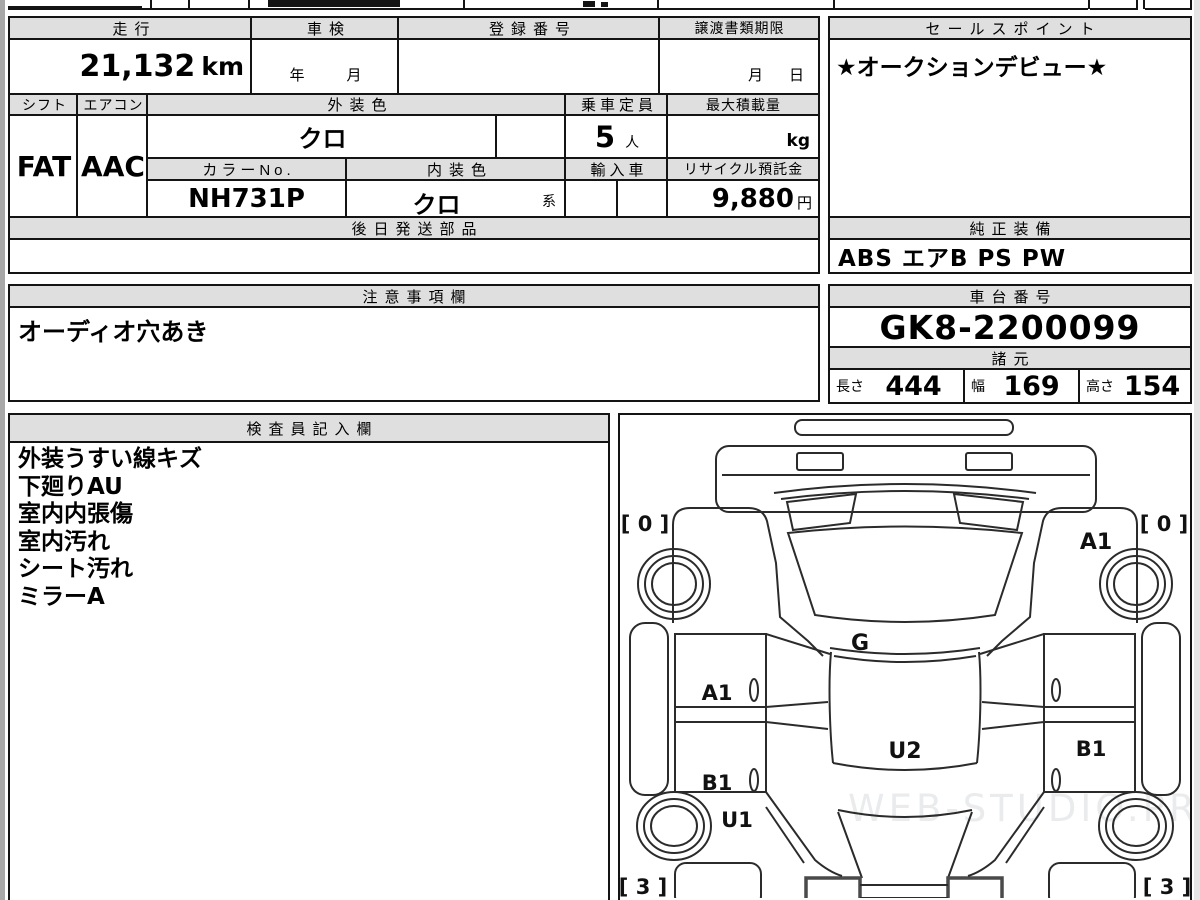 The image size is (1200, 900). I want to click on door-handle-front-left, so click(754, 690).